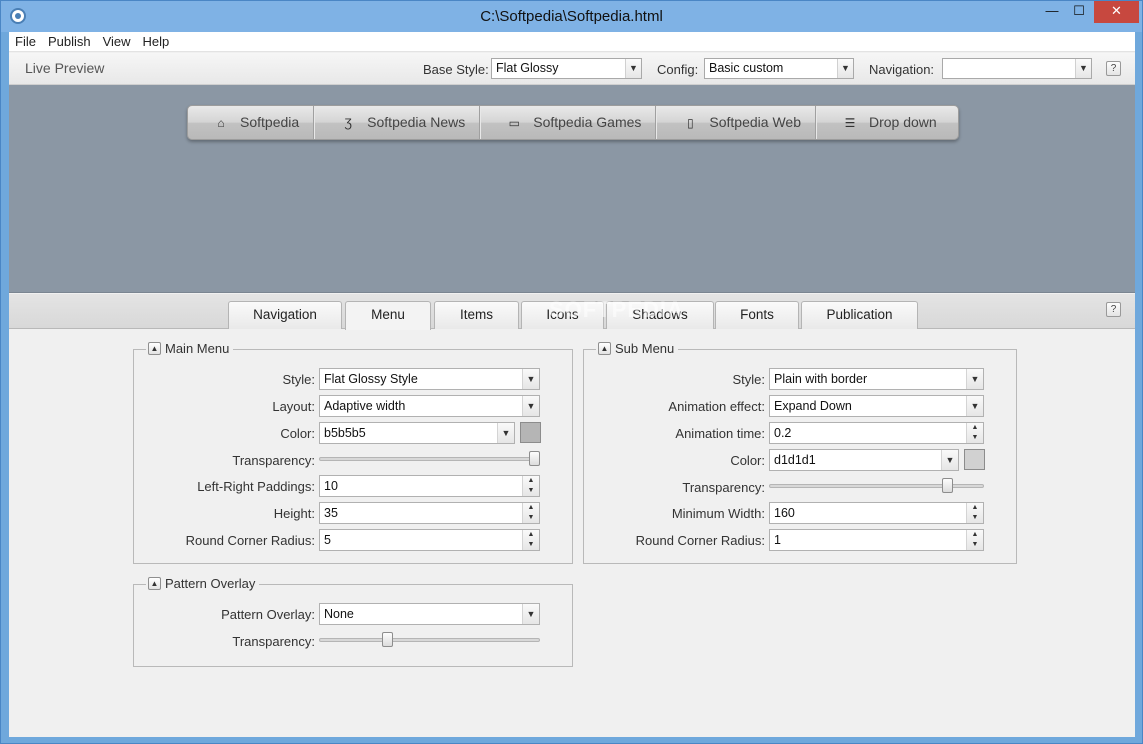  Describe the element at coordinates (747, 460) in the screenshot. I see `sub-color-label: Color:` at that location.